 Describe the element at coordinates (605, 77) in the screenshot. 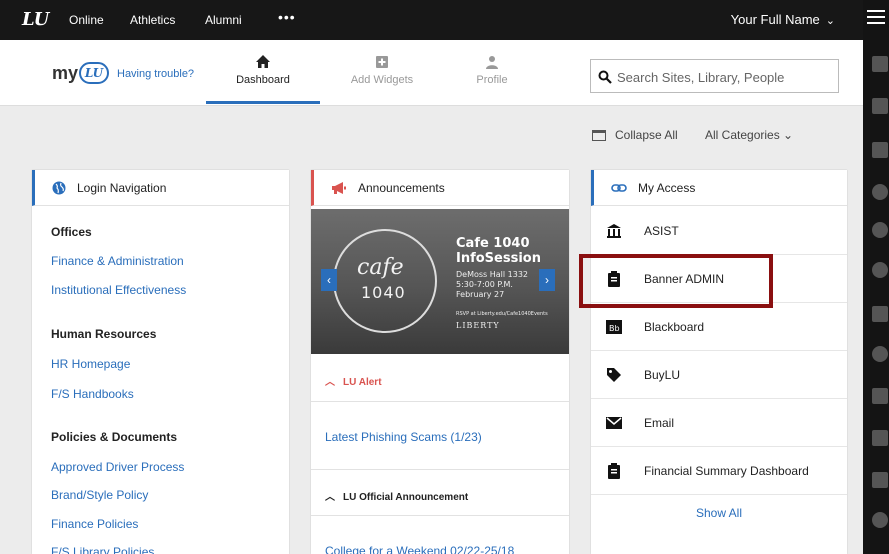

I see `search-icon` at that location.